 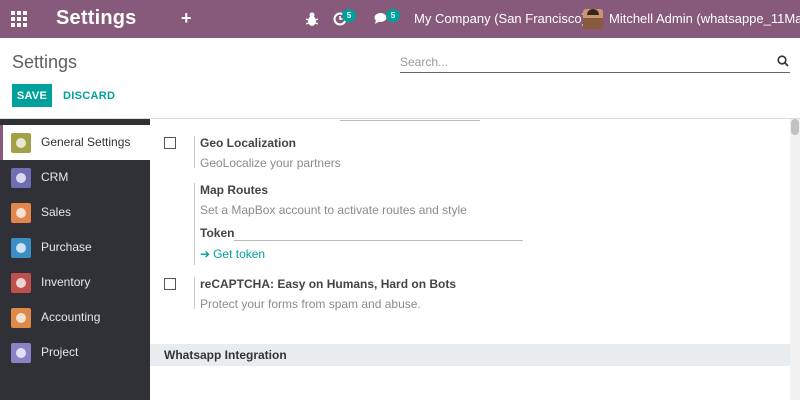 What do you see at coordinates (186, 18) in the screenshot?
I see `plus-icon: +` at bounding box center [186, 18].